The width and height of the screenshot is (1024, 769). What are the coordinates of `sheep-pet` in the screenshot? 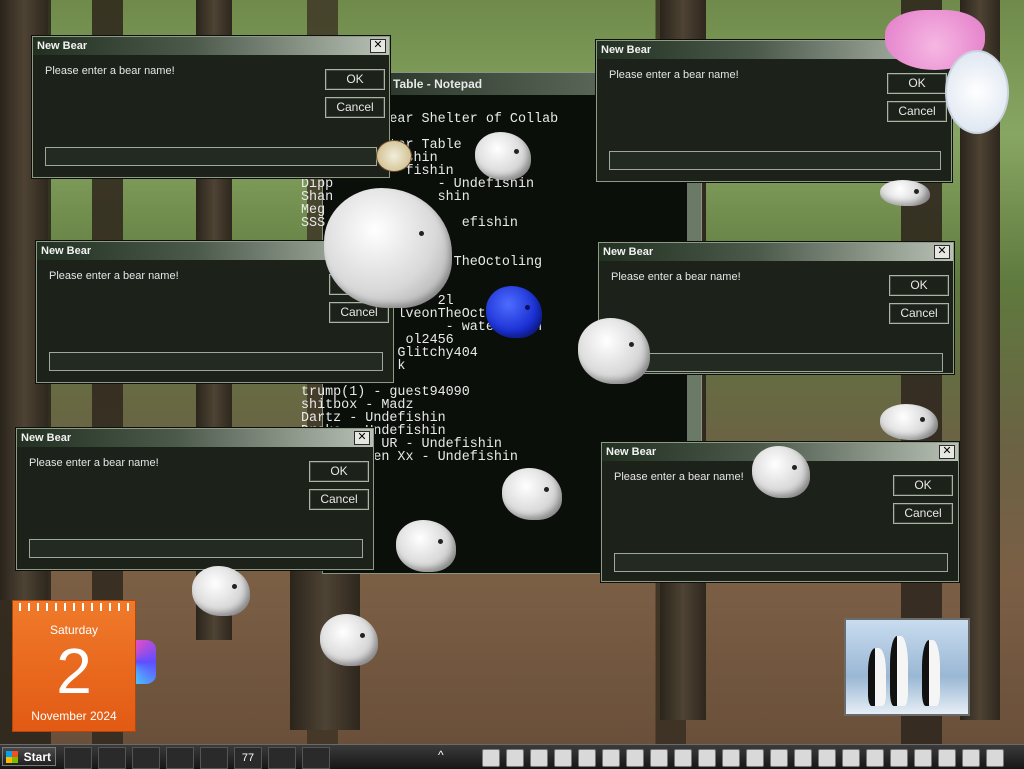 It's located at (394, 156).